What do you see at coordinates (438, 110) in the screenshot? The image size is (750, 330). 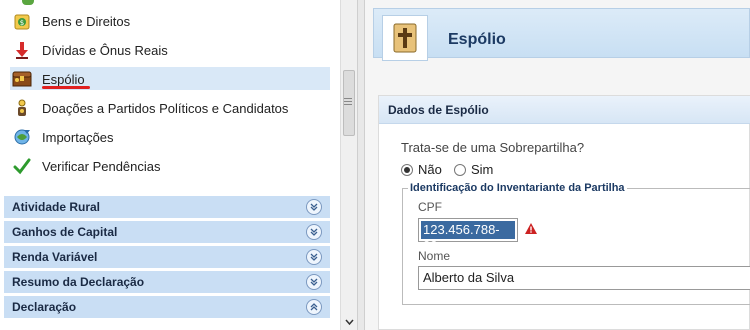 I see `form-title: Dados de Espólio` at bounding box center [438, 110].